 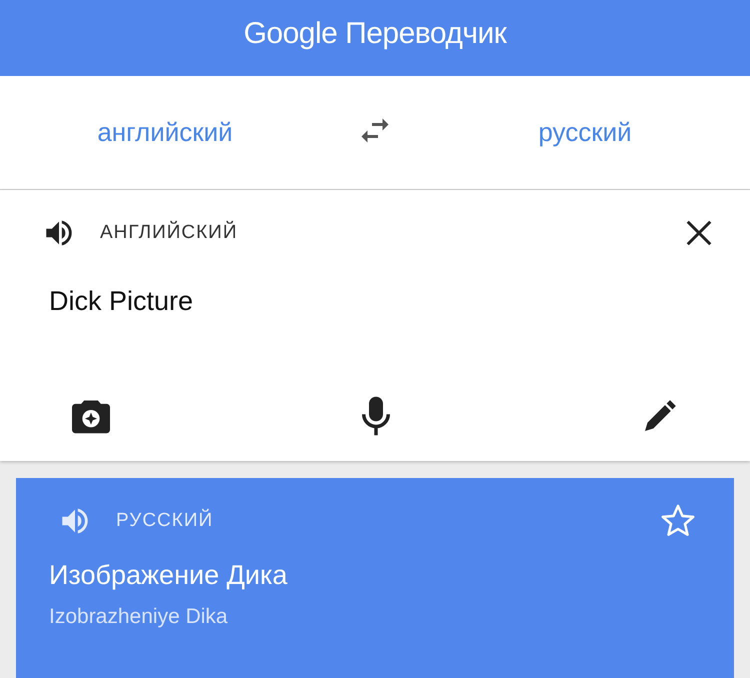 I want to click on app-title: Google Переводчик, so click(x=375, y=33).